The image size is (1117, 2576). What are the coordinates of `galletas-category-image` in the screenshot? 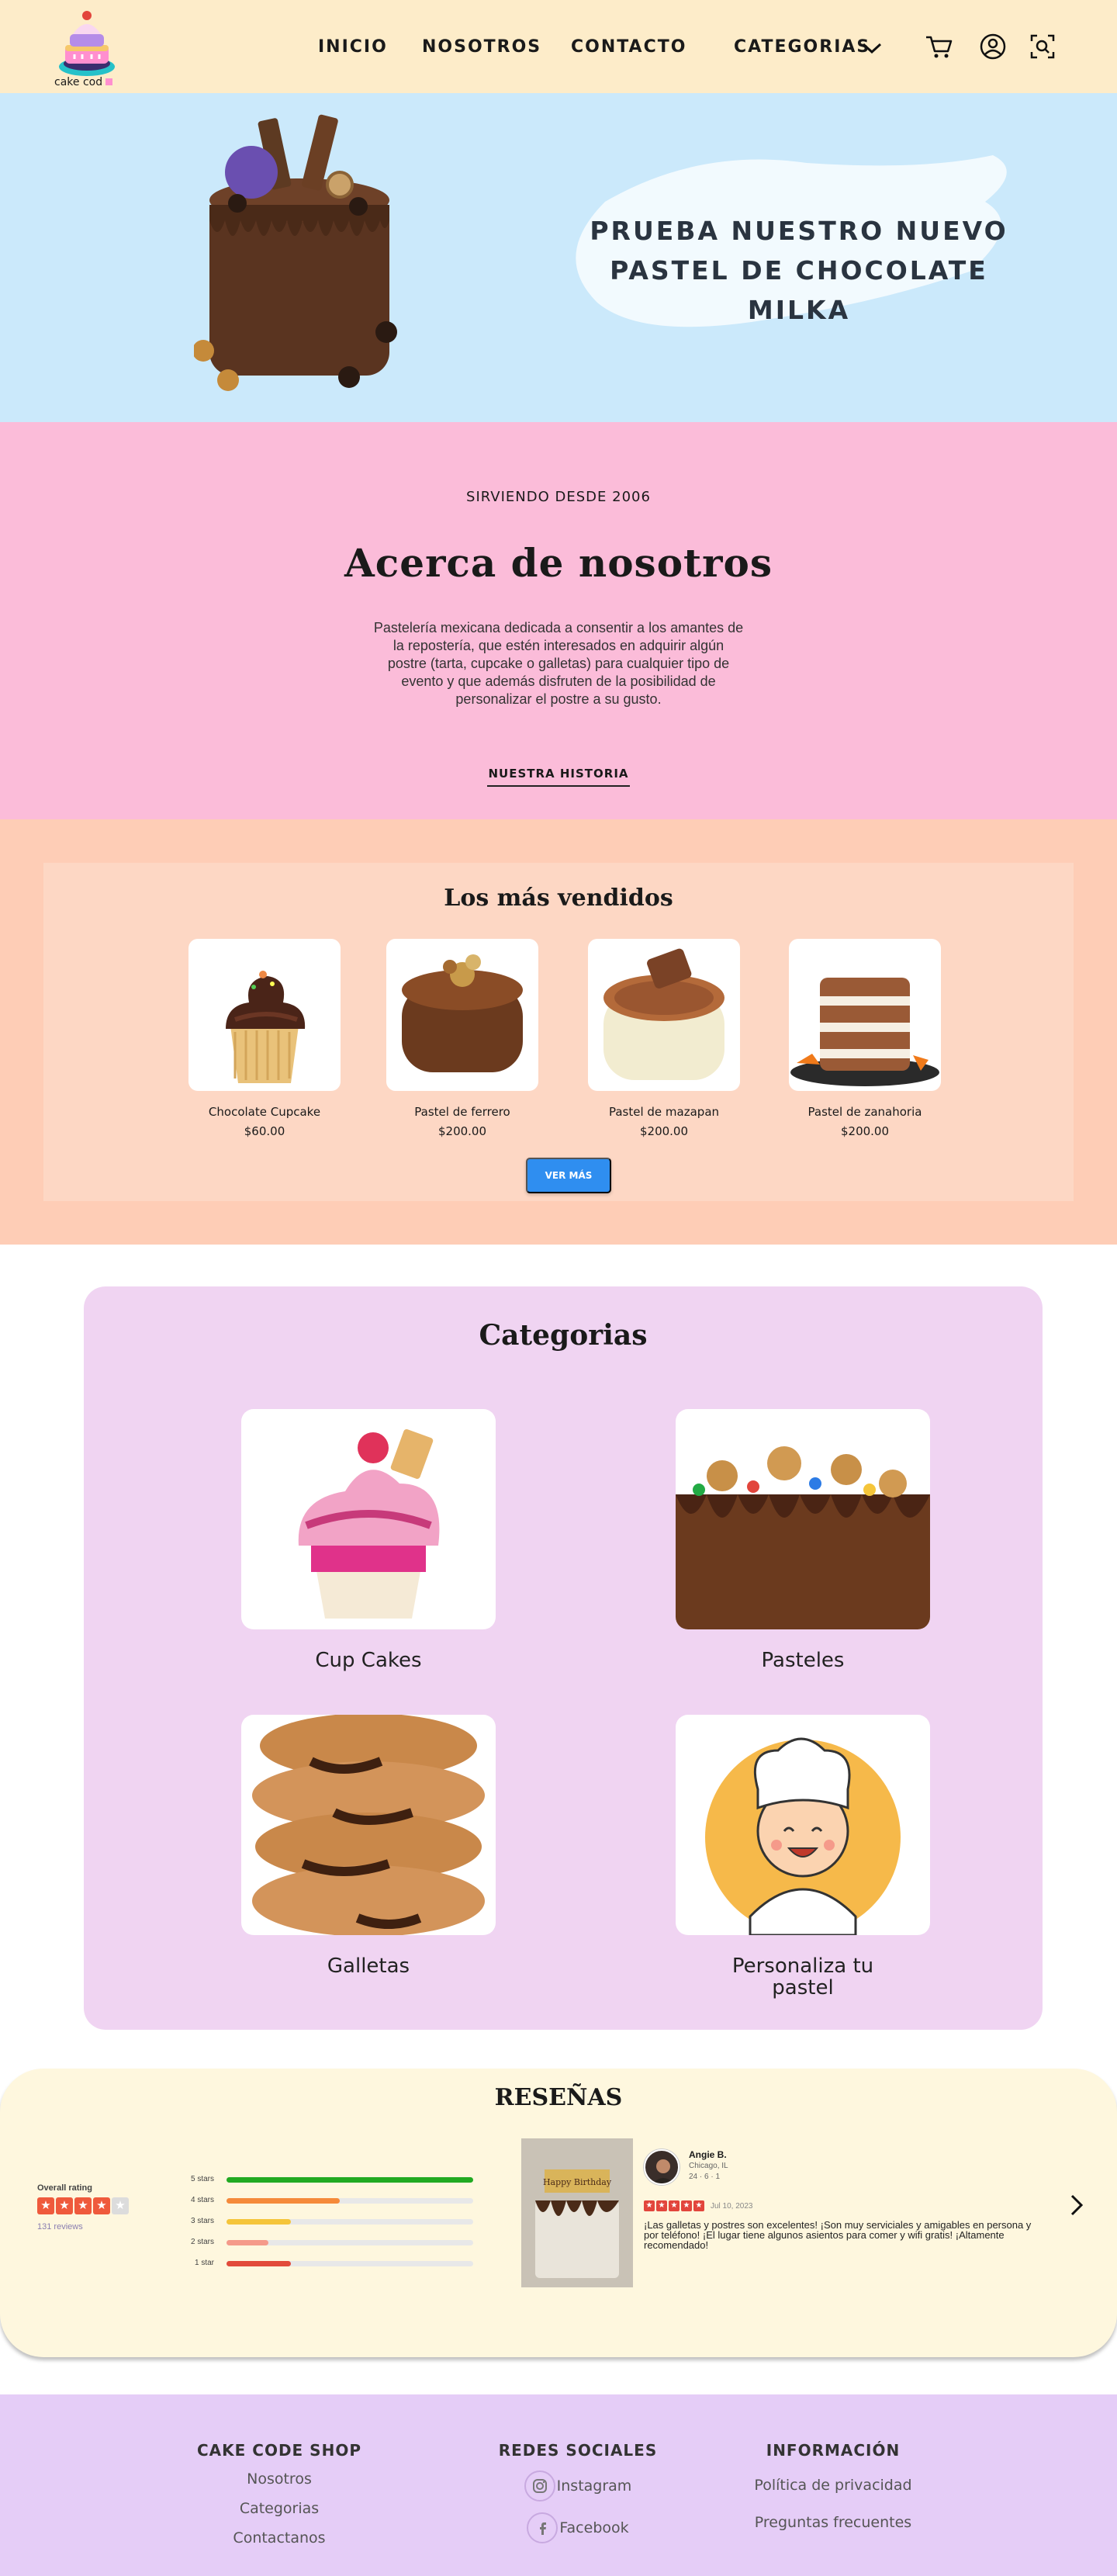 It's located at (368, 1825).